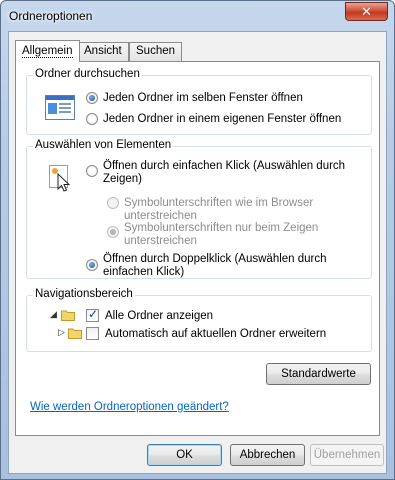 This screenshot has width=395, height=480. I want to click on radio-underline-browser, so click(113, 203).